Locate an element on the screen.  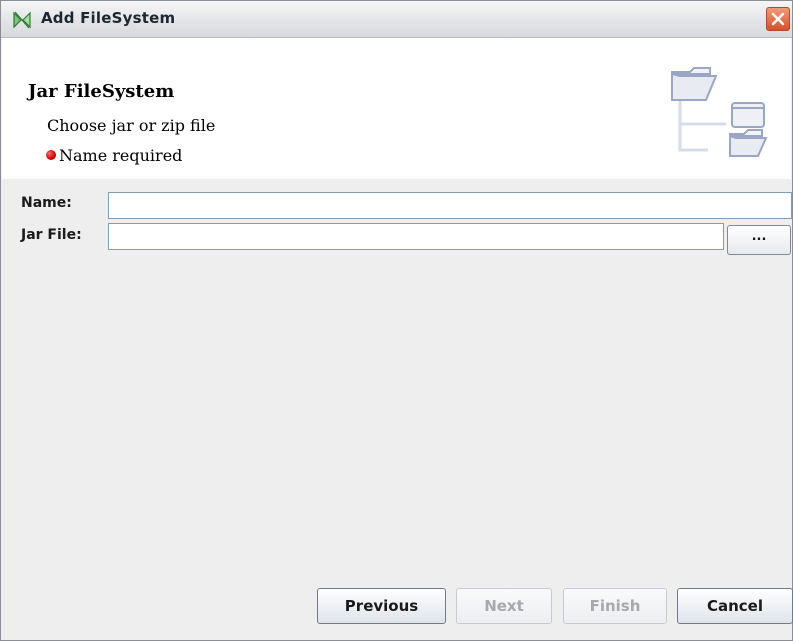
validation-text: Name required is located at coordinates (121, 155).